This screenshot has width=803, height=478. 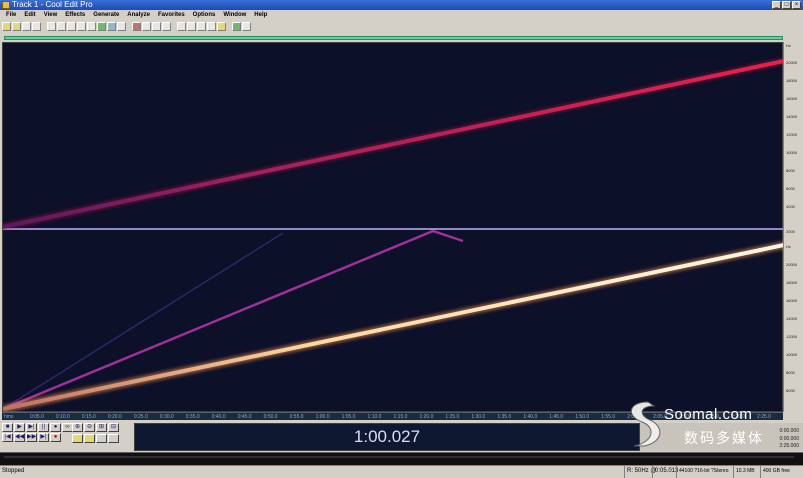 What do you see at coordinates (89, 438) in the screenshot?
I see `zoom-in-right-icon` at bounding box center [89, 438].